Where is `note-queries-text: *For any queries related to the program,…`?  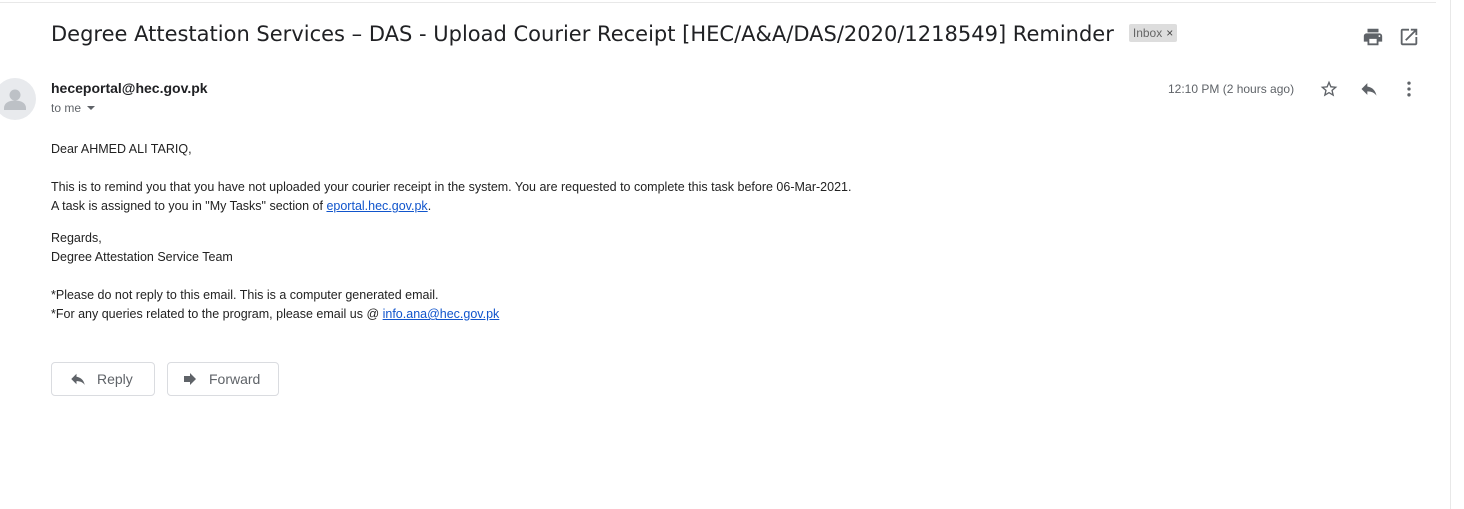 note-queries-text: *For any queries related to the program,… is located at coordinates (217, 314).